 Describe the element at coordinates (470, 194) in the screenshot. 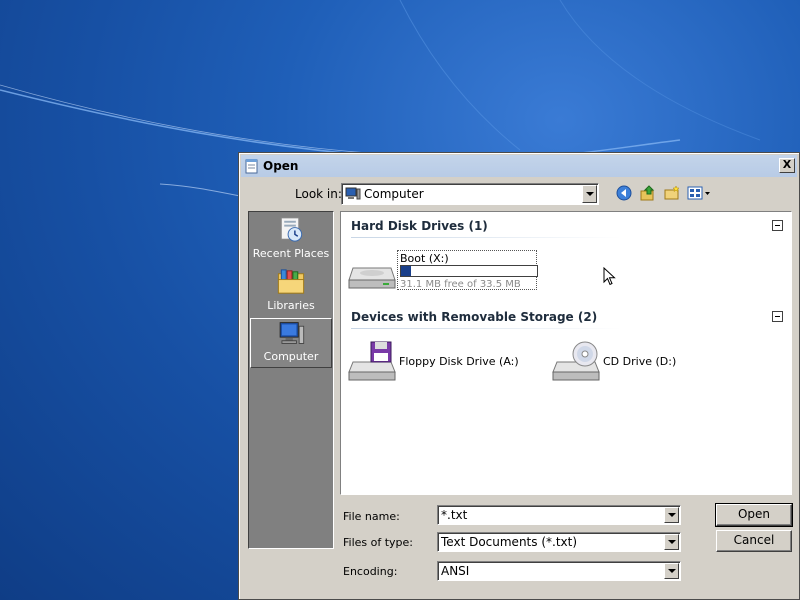

I see `look-in-dropdown: Computer` at that location.